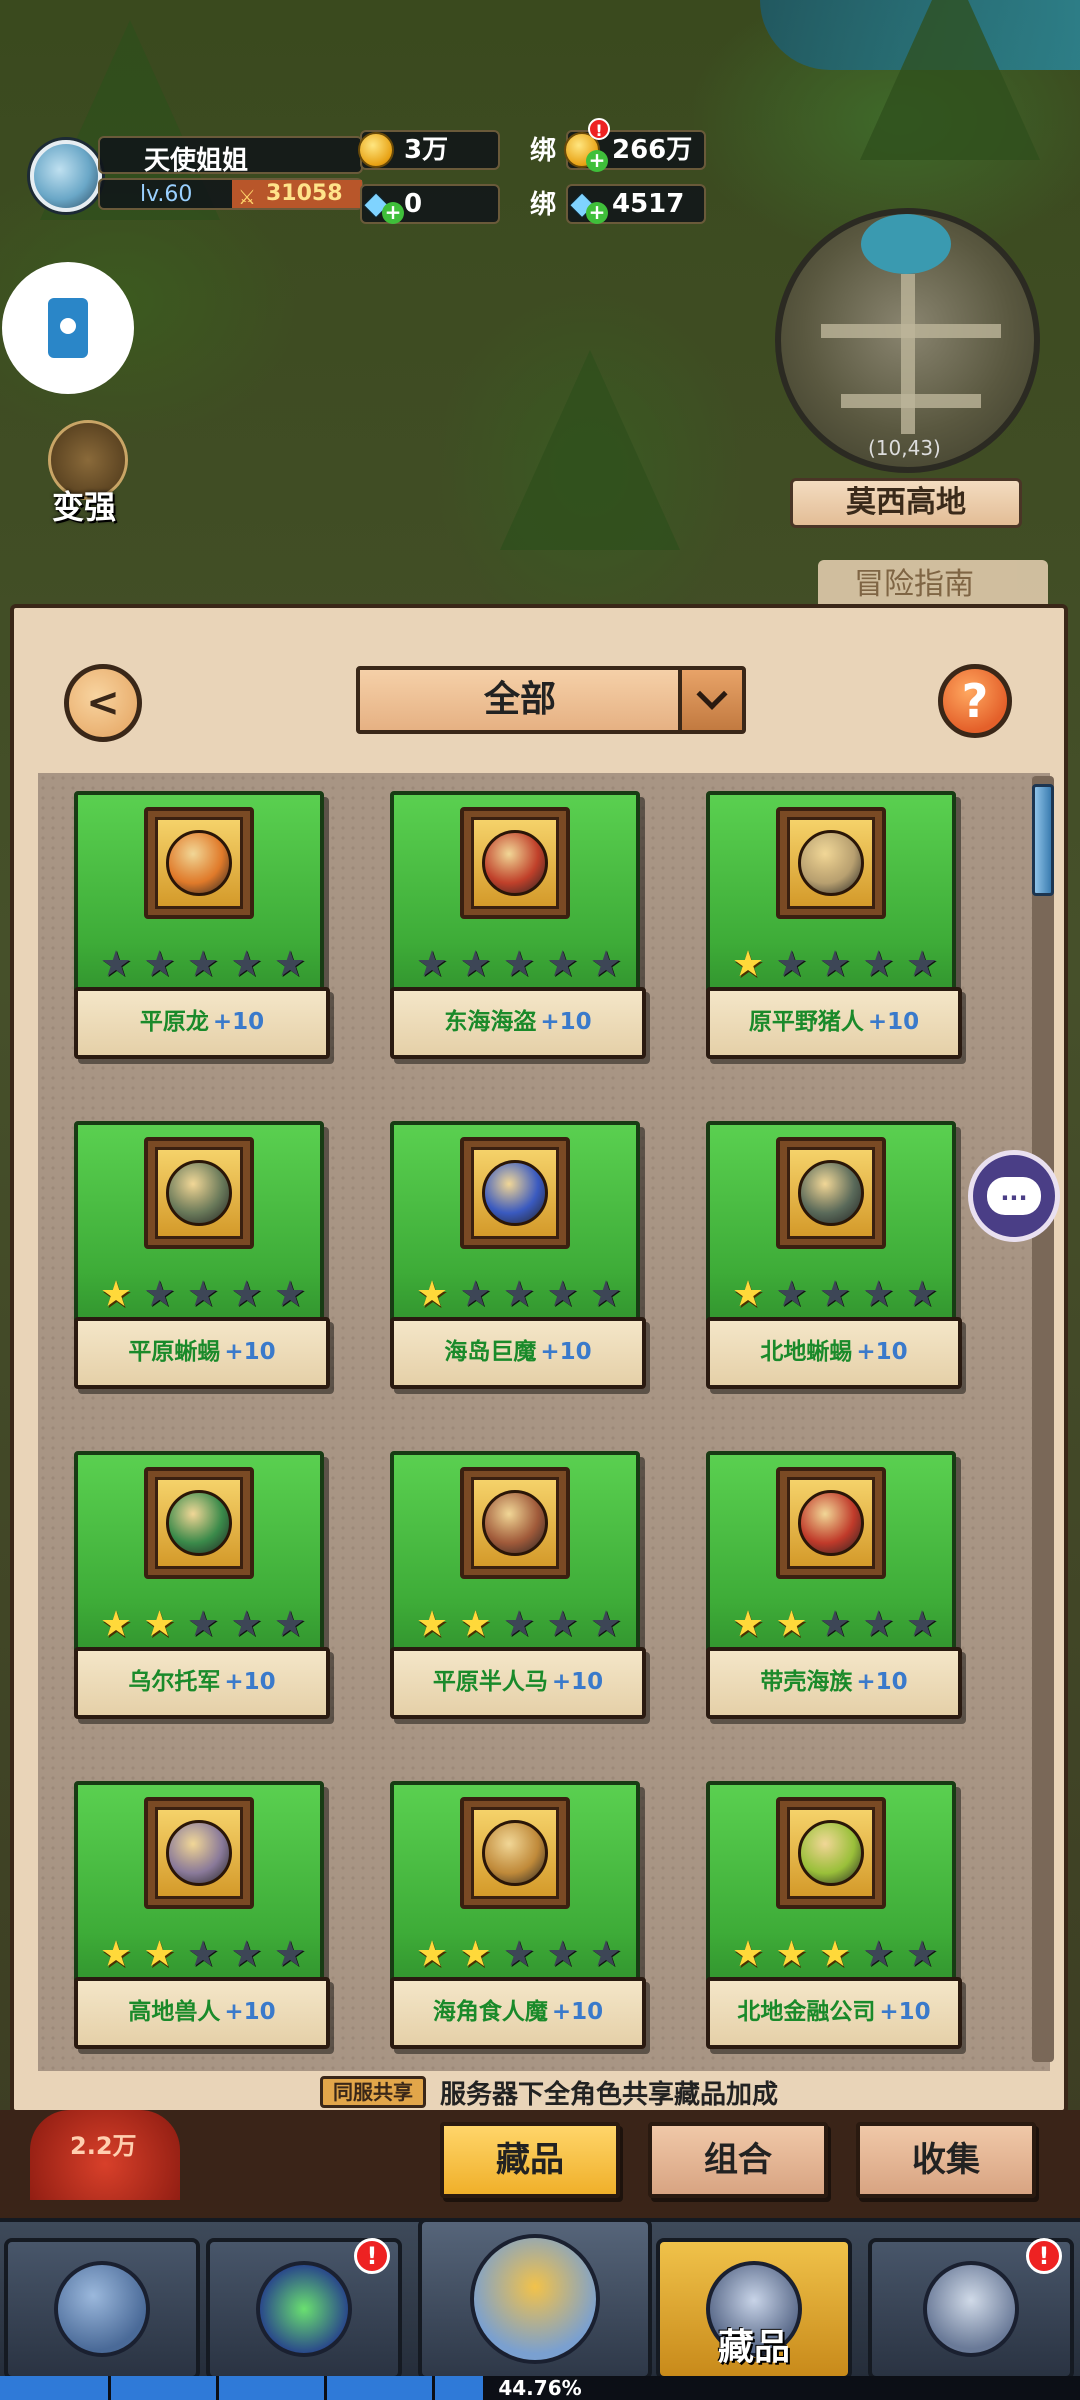 This screenshot has width=1080, height=2400. What do you see at coordinates (904, 448) in the screenshot?
I see `map-coordinates: (10,43)` at bounding box center [904, 448].